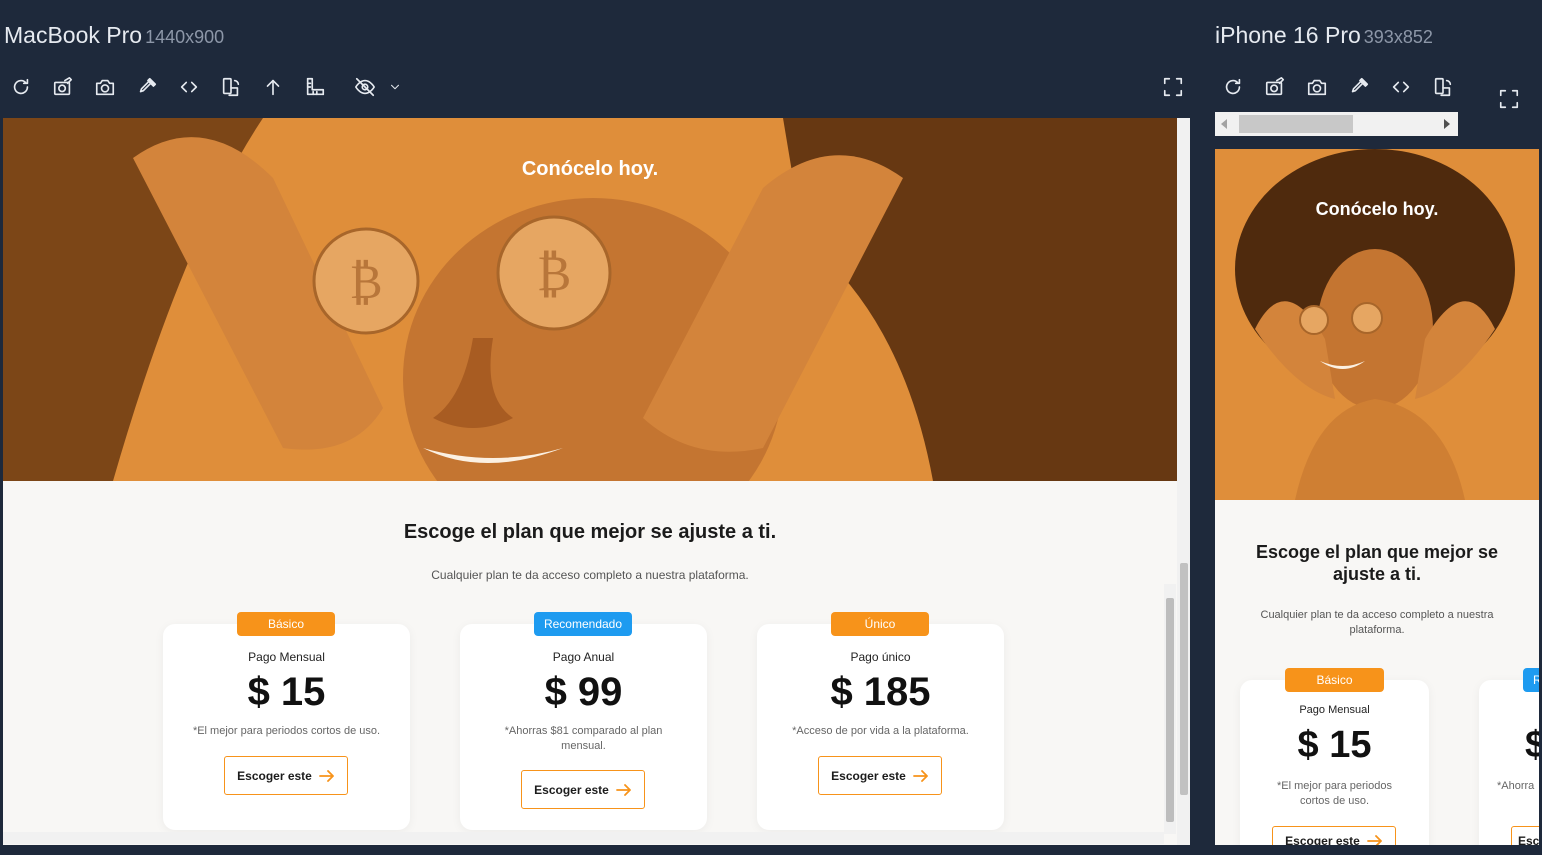 The image size is (1542, 855). I want to click on plan-note-partial: *Ahorra, so click(1516, 786).